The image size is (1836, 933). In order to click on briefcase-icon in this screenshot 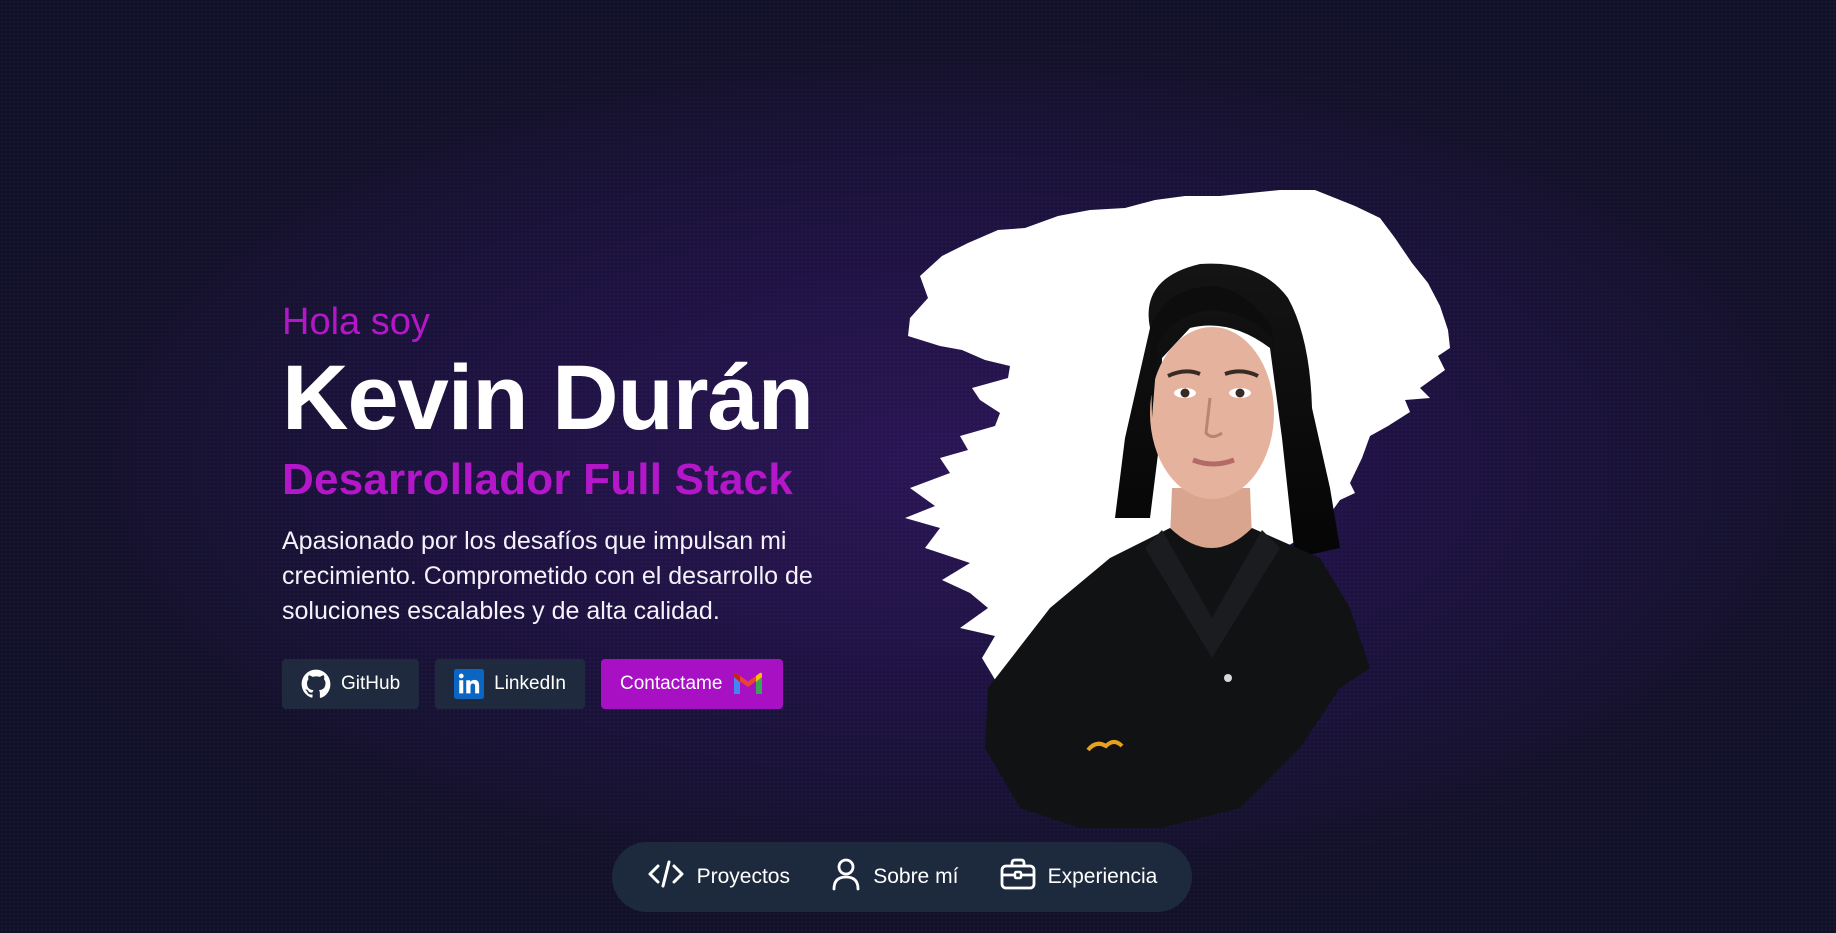, I will do `click(1018, 877)`.